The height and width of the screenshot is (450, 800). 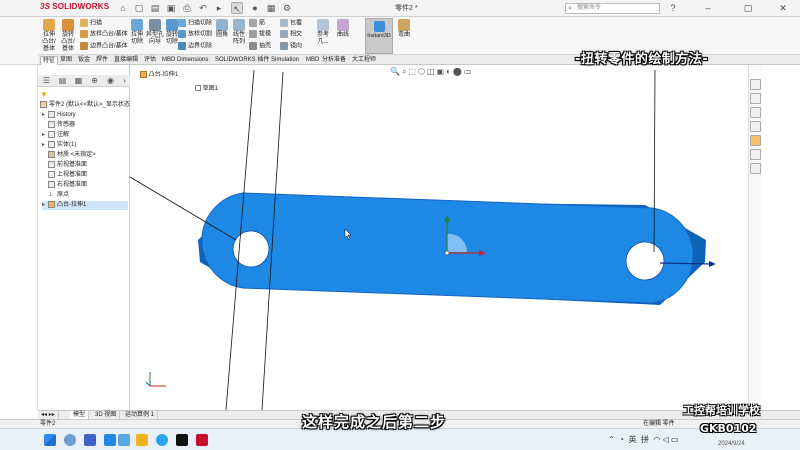 I want to click on watermark-school: 工控帮培训学校, so click(x=721, y=410).